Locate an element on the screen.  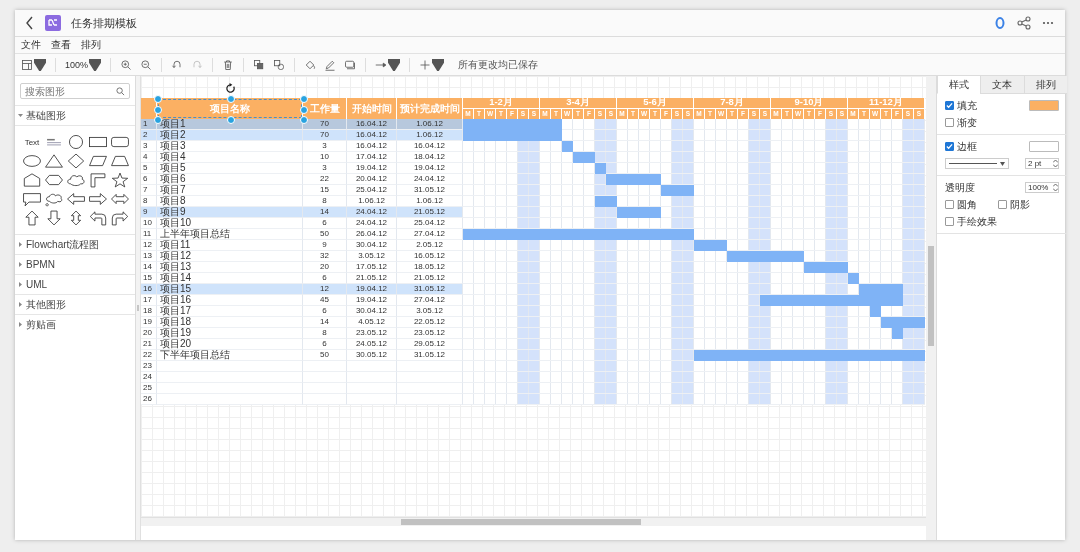
app-logo-icon is located at coordinates (53, 23).